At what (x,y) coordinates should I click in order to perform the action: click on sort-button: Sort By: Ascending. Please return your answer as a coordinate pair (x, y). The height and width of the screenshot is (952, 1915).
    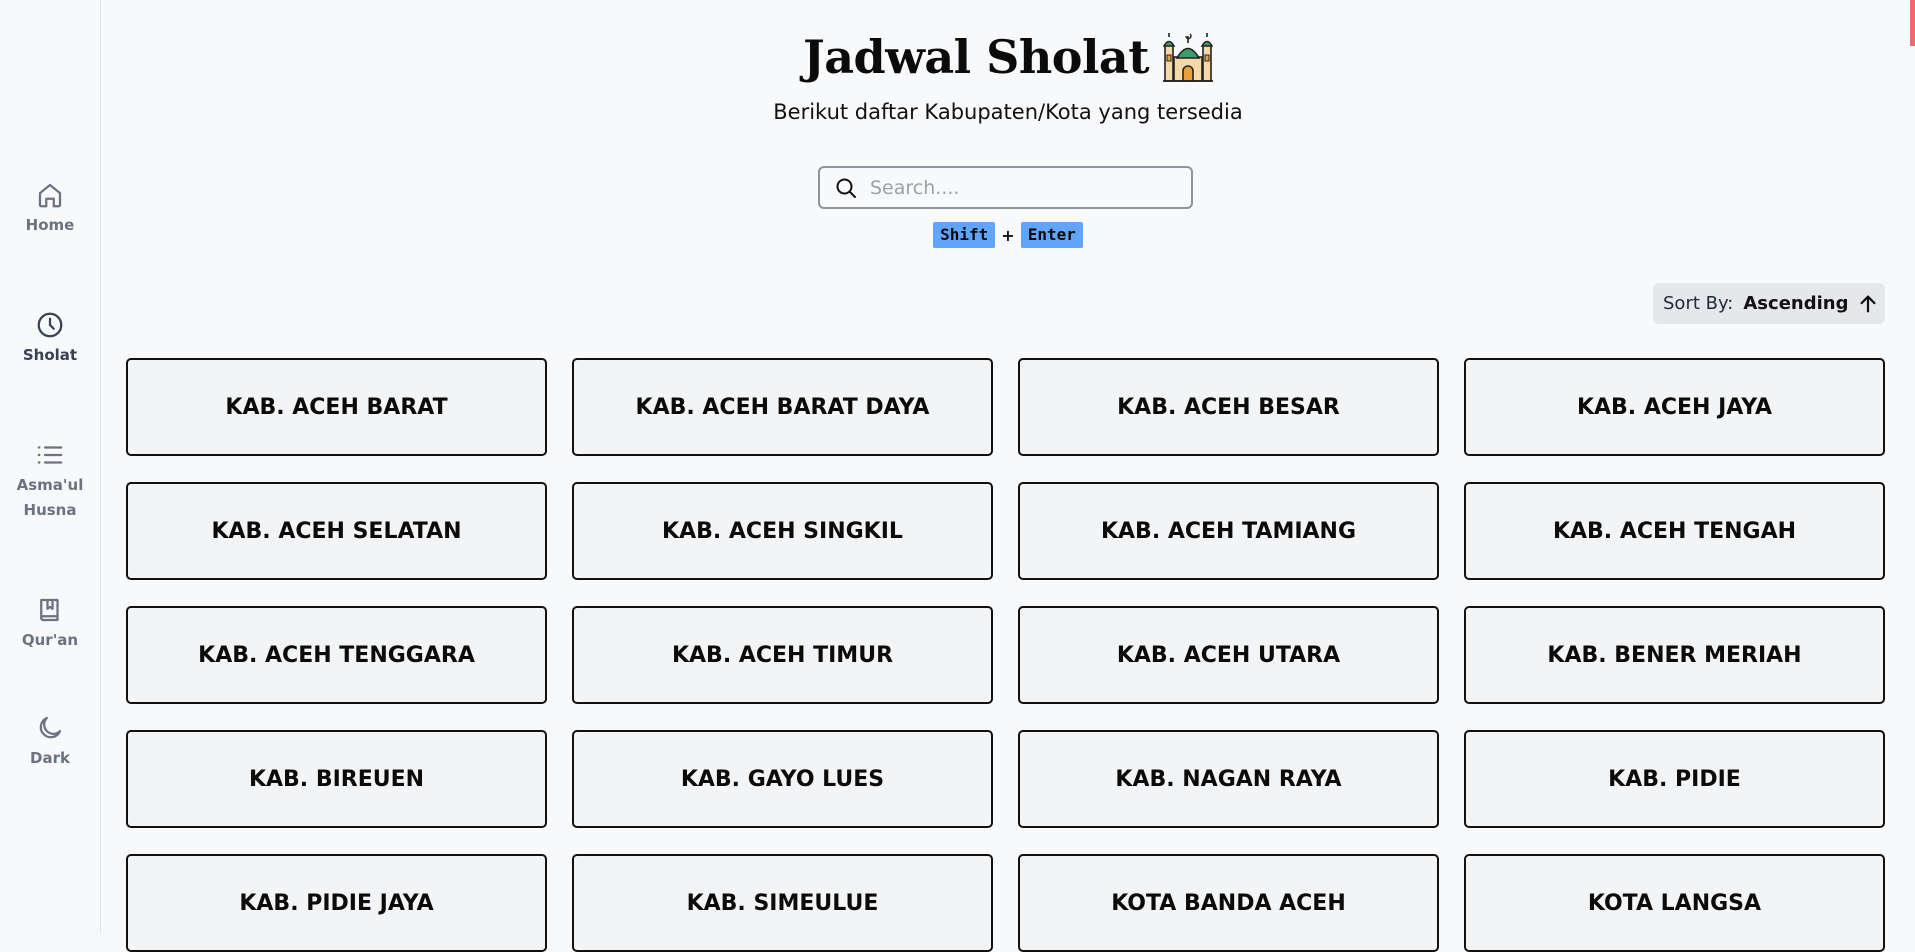
    Looking at the image, I should click on (1769, 303).